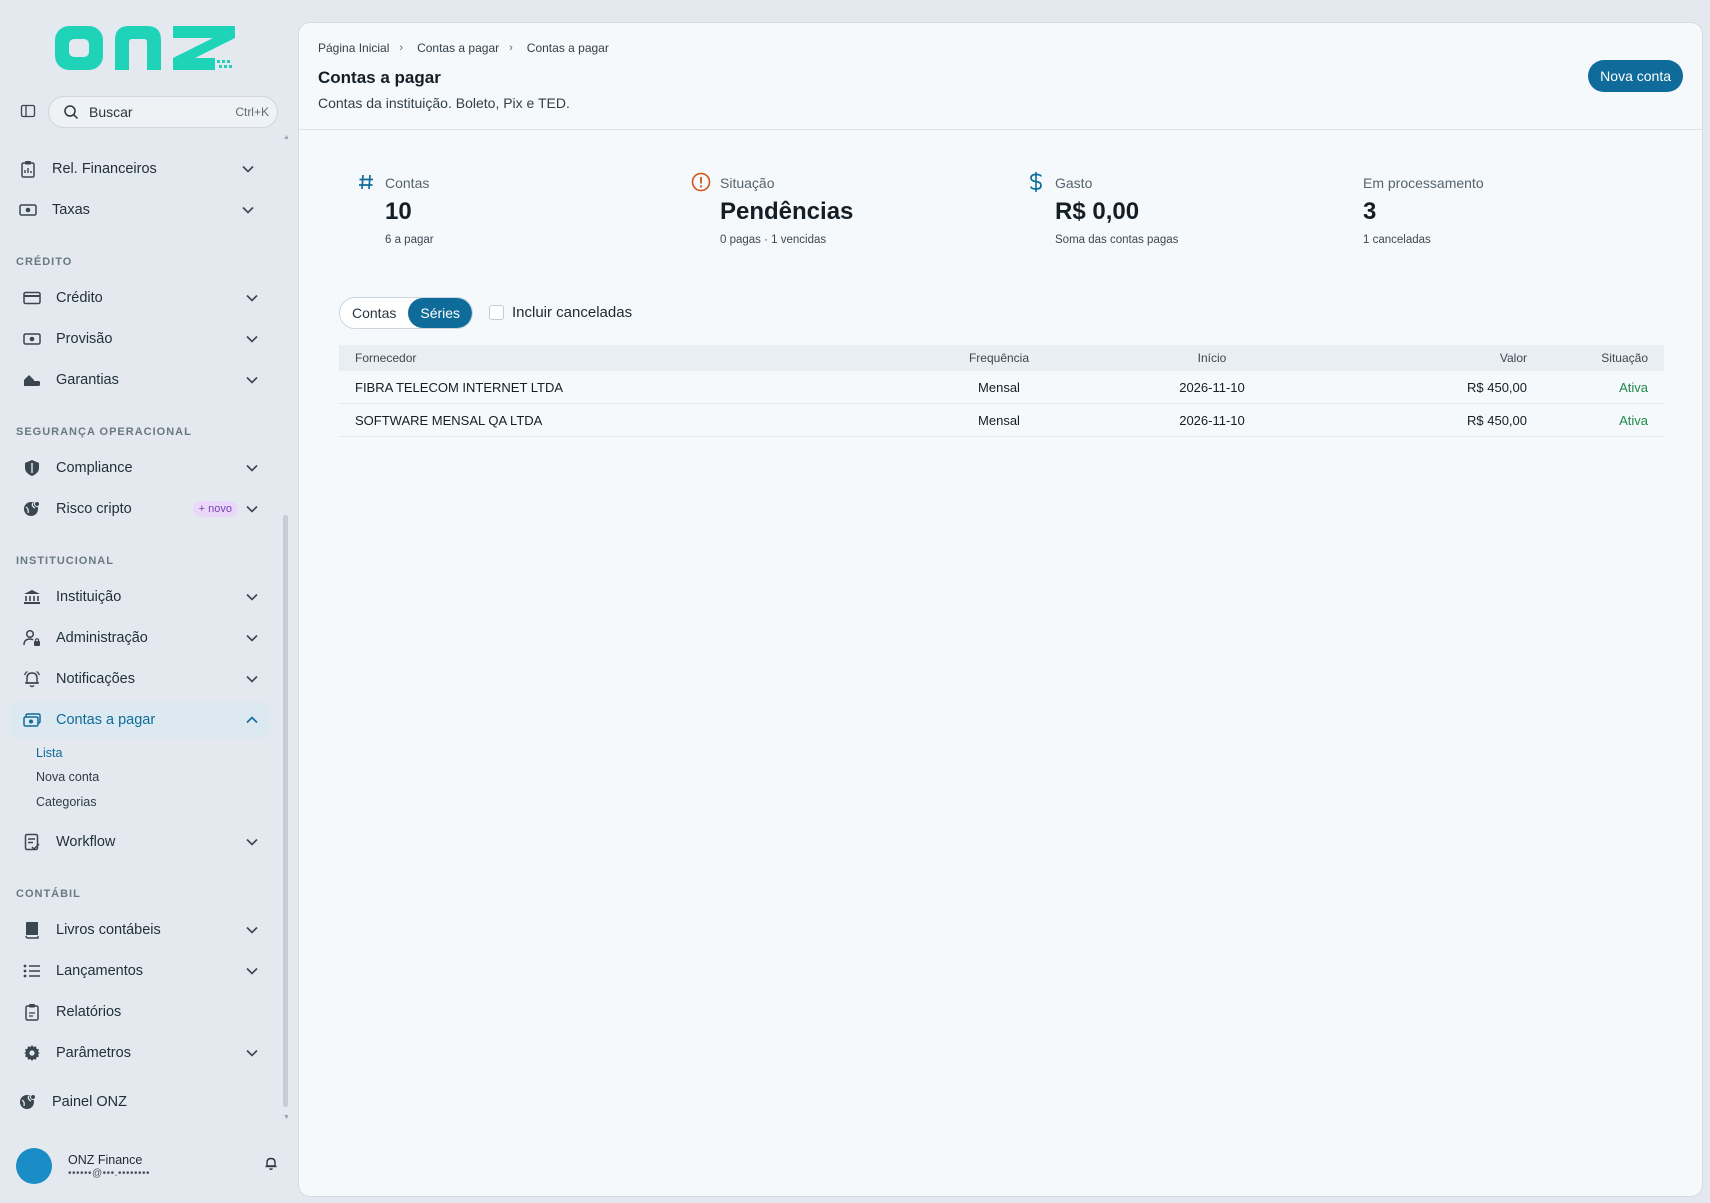  What do you see at coordinates (374, 313) in the screenshot?
I see `tab-contas: Contas` at bounding box center [374, 313].